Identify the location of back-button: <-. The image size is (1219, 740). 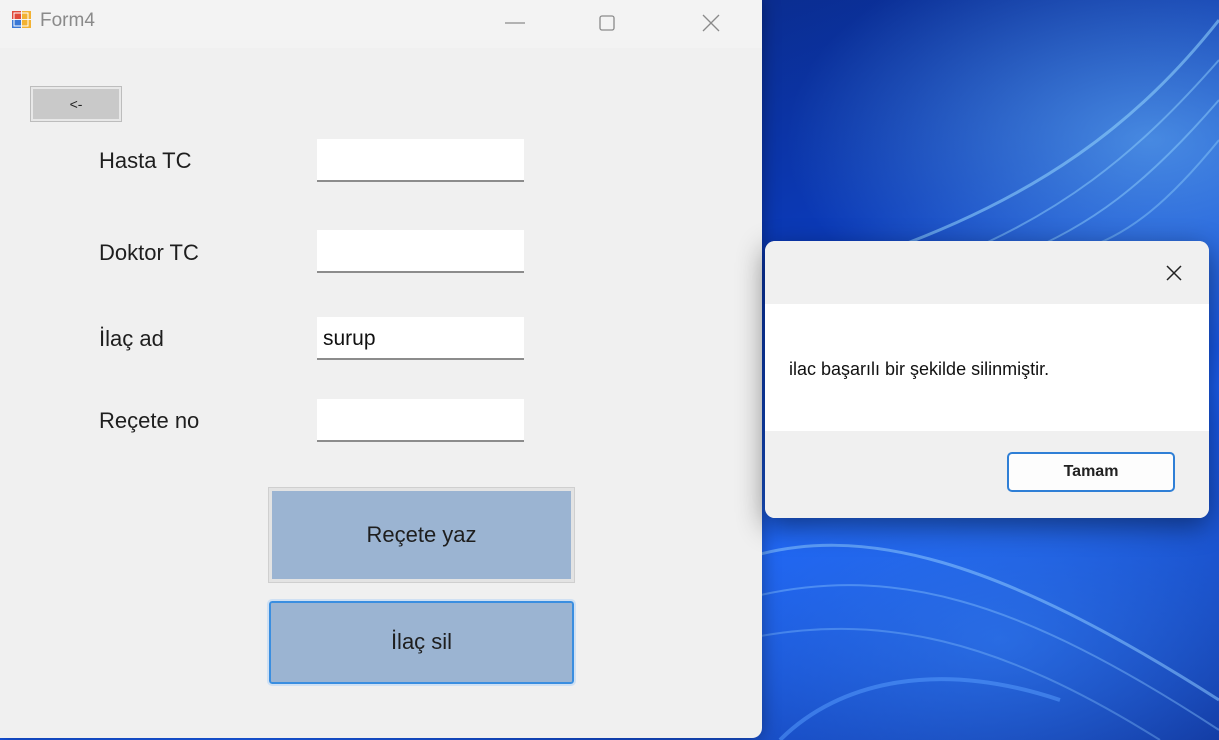
(76, 104).